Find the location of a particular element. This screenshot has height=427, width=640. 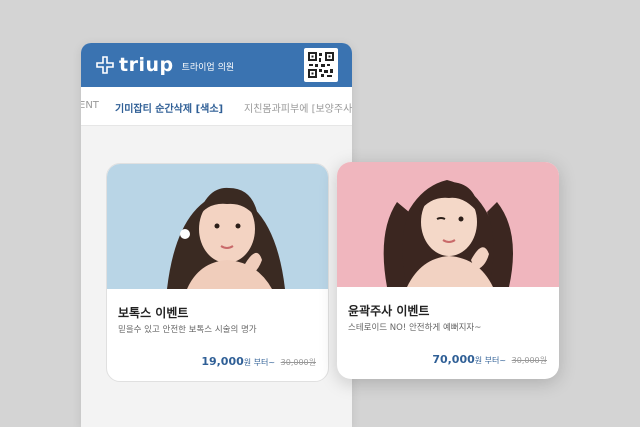

tab-tonic-injection: 지친몸과피부에 [보양주사] is located at coordinates (298, 107).